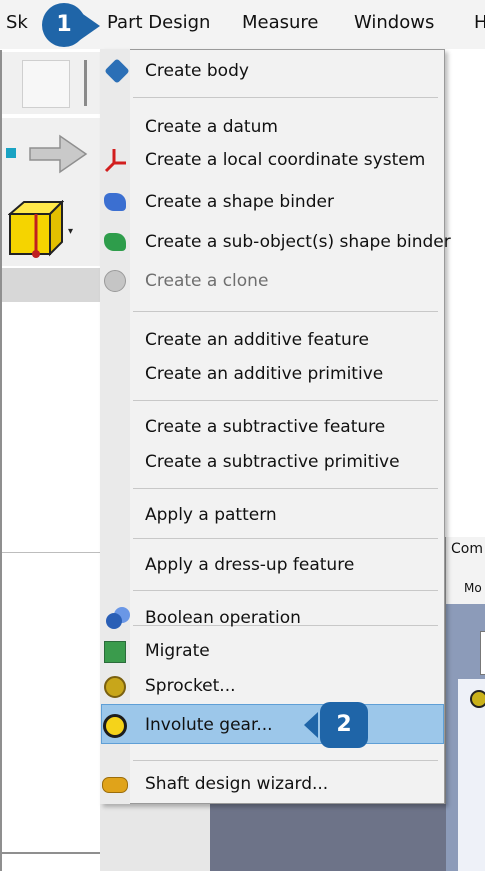 This screenshot has height=871, width=485. What do you see at coordinates (285, 160) in the screenshot?
I see `menu-item-label: Create a local coordinate system` at bounding box center [285, 160].